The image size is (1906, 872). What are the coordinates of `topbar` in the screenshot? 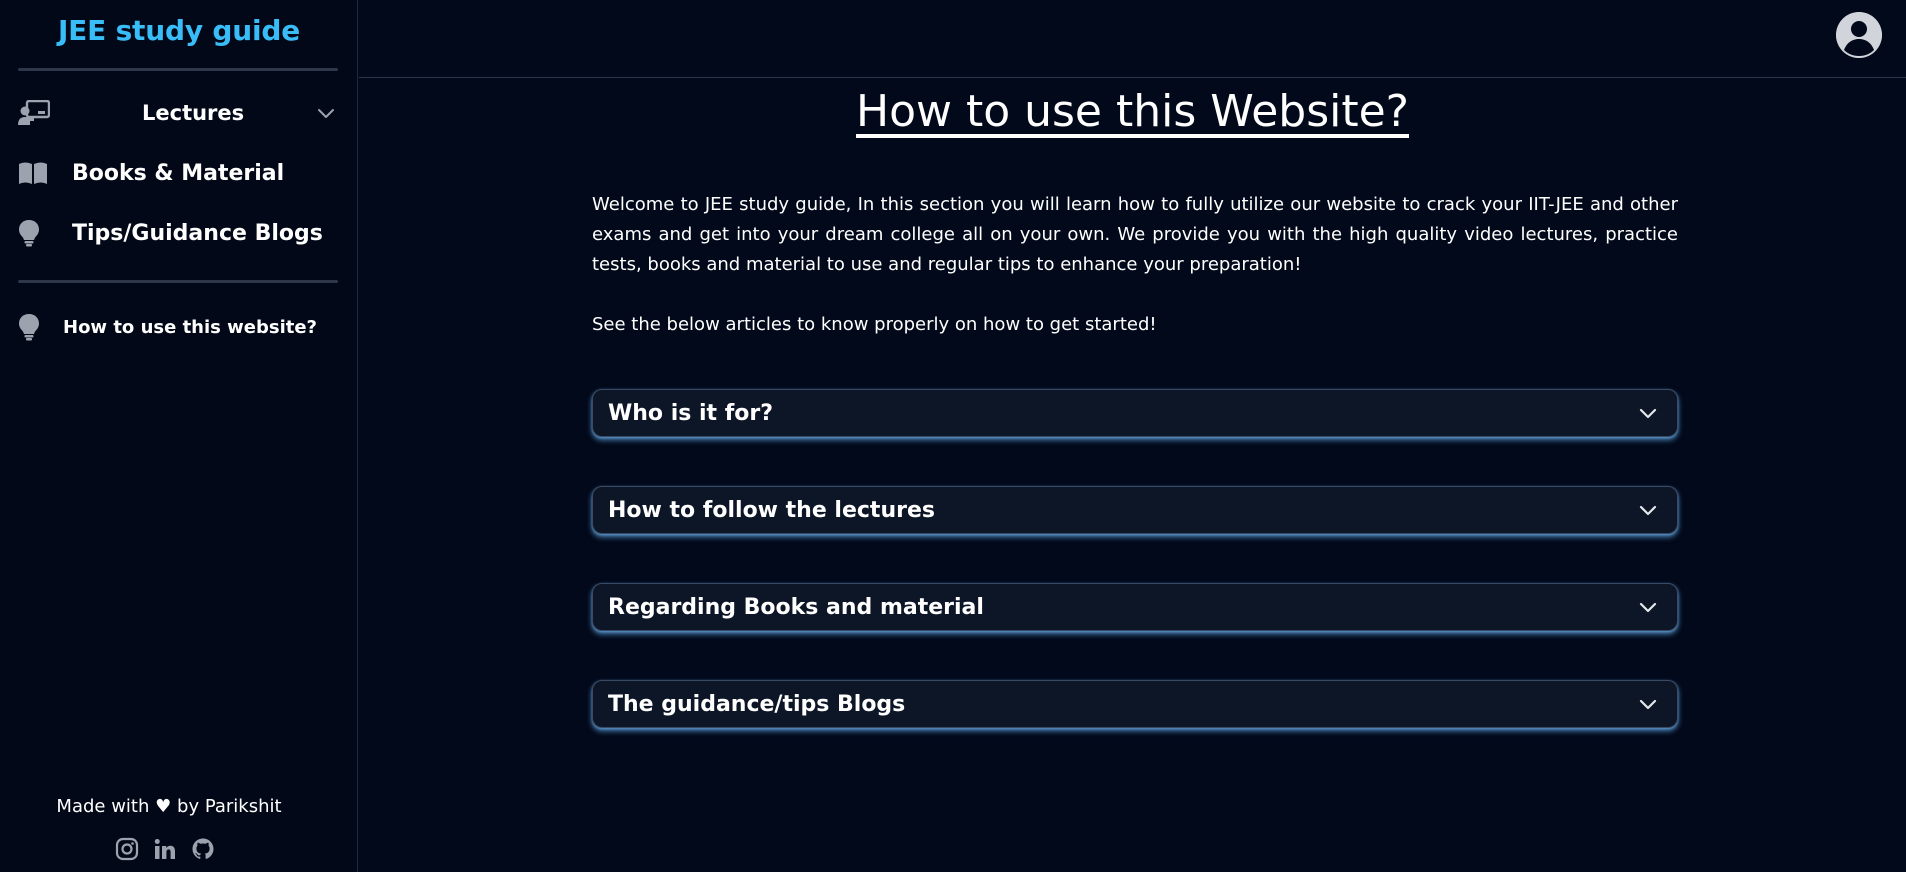 It's located at (1132, 39).